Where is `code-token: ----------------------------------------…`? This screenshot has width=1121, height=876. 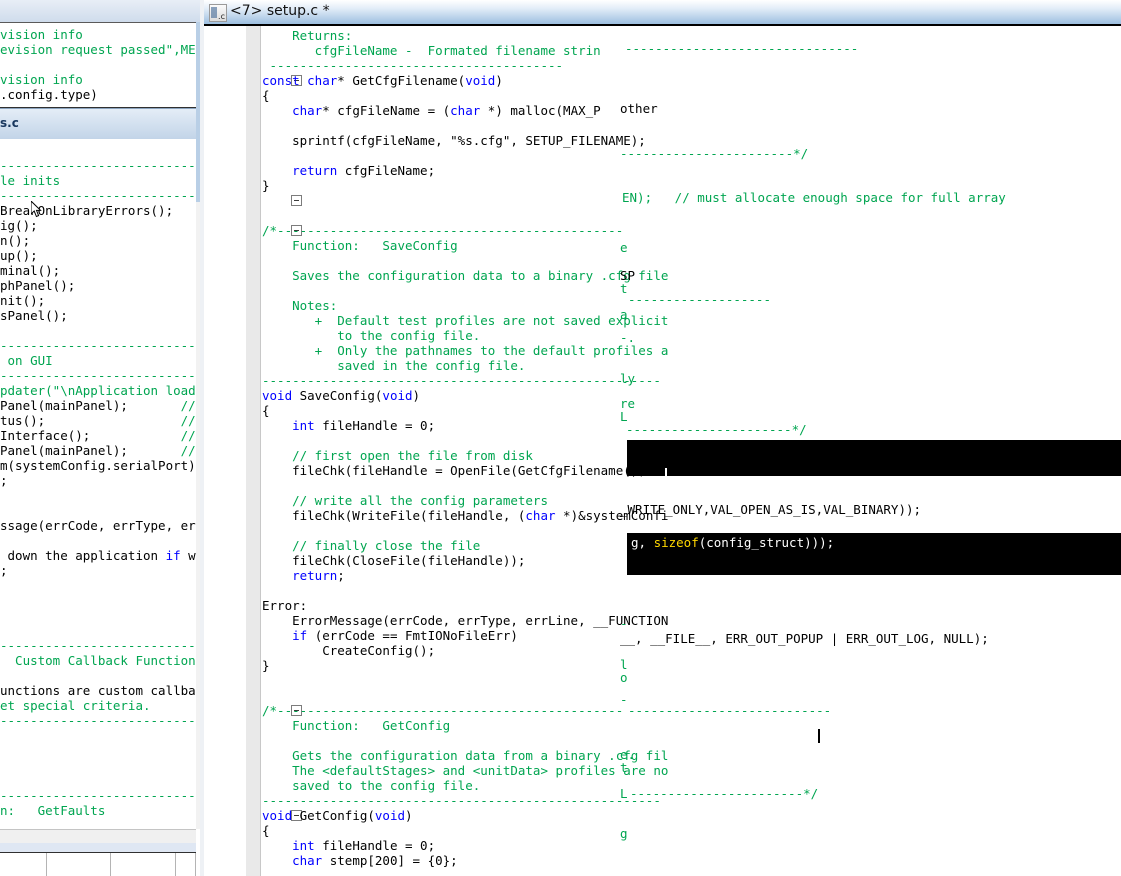
code-token: ----------------------------------------… is located at coordinates (461, 380).